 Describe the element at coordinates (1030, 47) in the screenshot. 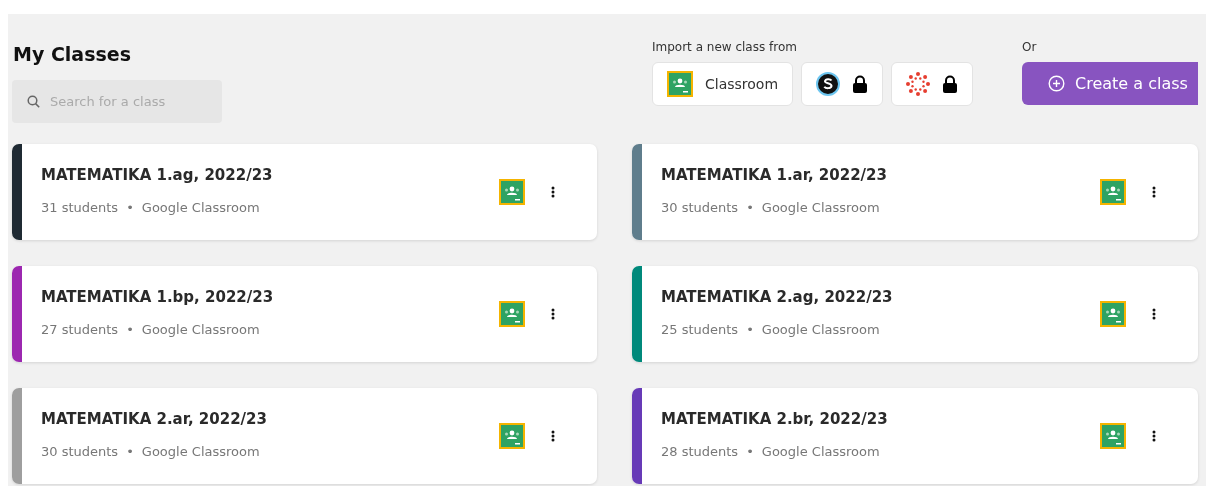

I see `or-label: Or` at that location.